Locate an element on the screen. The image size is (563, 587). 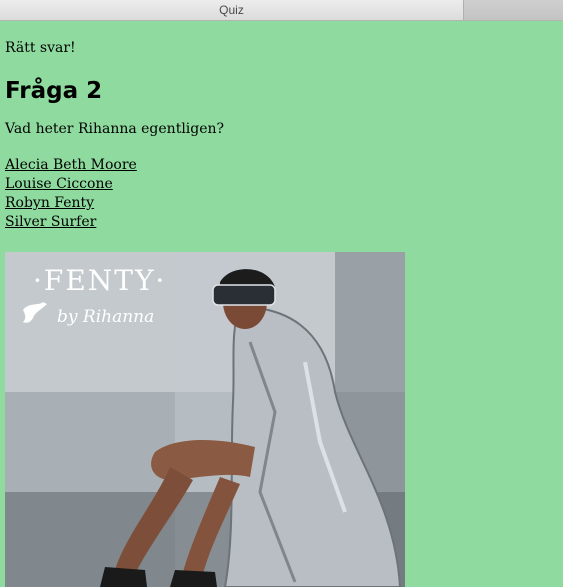
brand-logo-text: ·FENTY· is located at coordinates (99, 280).